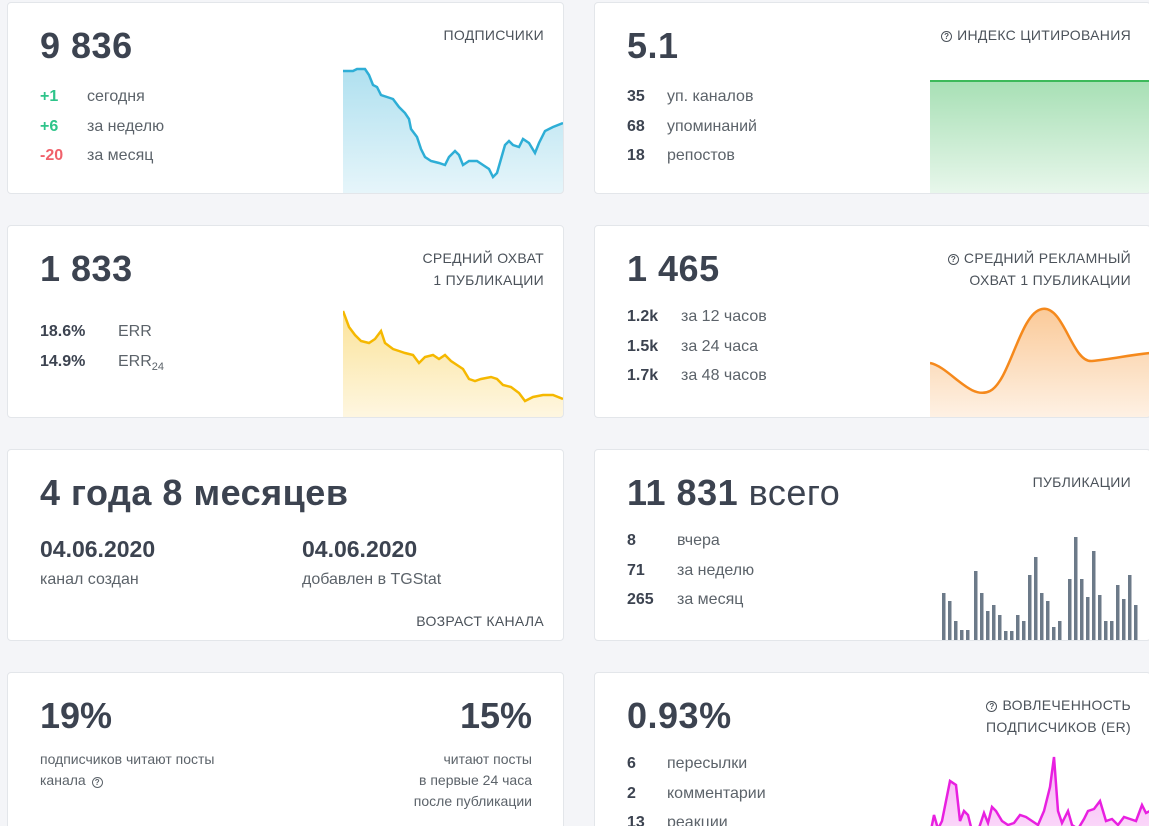 The height and width of the screenshot is (826, 1149). Describe the element at coordinates (636, 96) in the screenshot. I see `stat-value: 35` at that location.